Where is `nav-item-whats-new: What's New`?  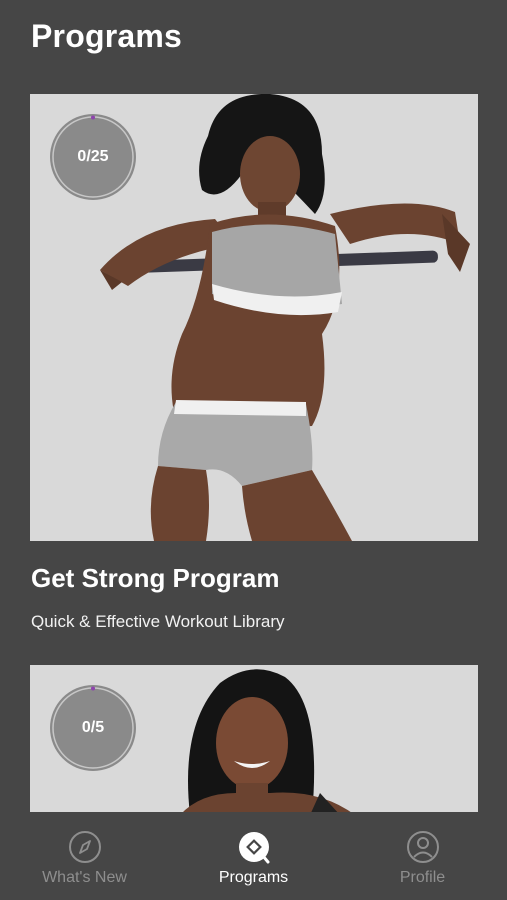 nav-item-whats-new: What's New is located at coordinates (84, 856).